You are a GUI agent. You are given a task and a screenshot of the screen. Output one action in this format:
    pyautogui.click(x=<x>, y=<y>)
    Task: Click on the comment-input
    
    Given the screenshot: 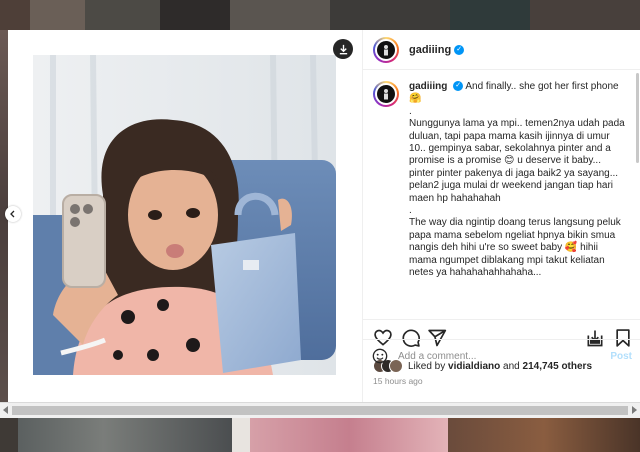 What is the action you would take?
    pyautogui.click(x=498, y=356)
    